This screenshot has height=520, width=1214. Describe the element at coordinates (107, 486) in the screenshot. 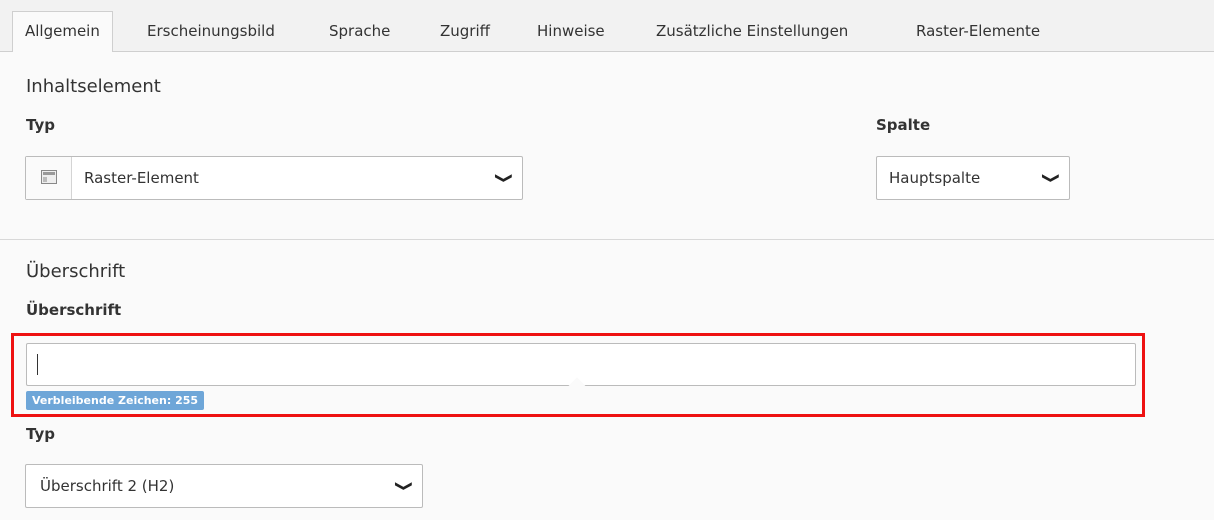

I see `header-type-select-value: Überschrift 2 (H2)` at that location.